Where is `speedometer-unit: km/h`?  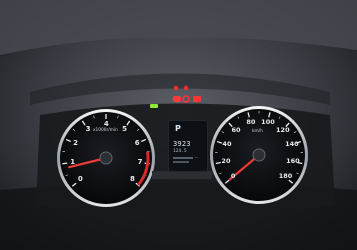 speedometer-unit: km/h is located at coordinates (257, 131).